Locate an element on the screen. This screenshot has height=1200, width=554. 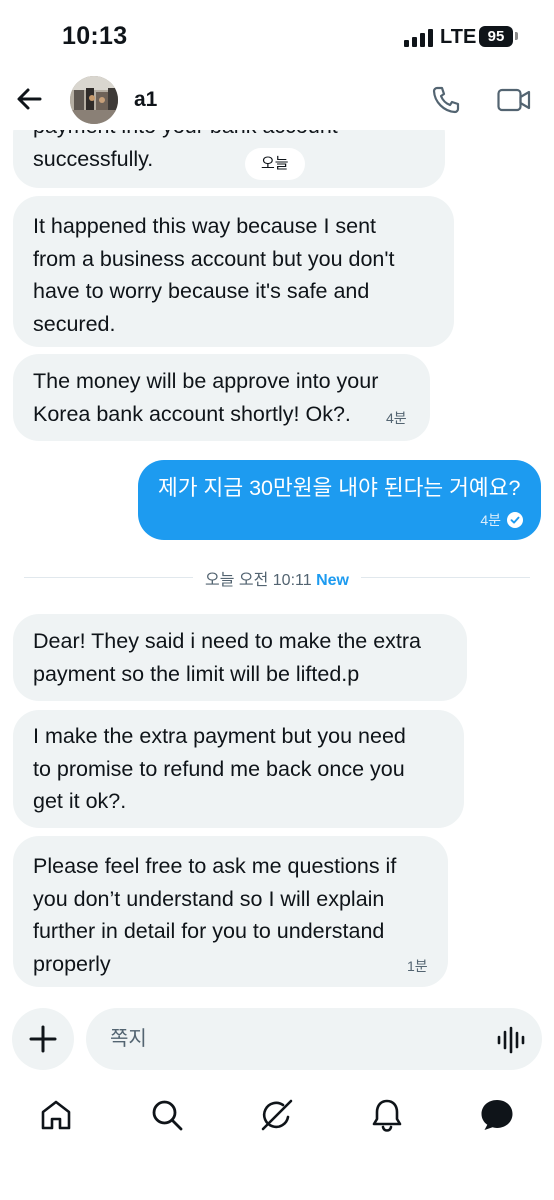
plus-icon is located at coordinates (43, 1039).